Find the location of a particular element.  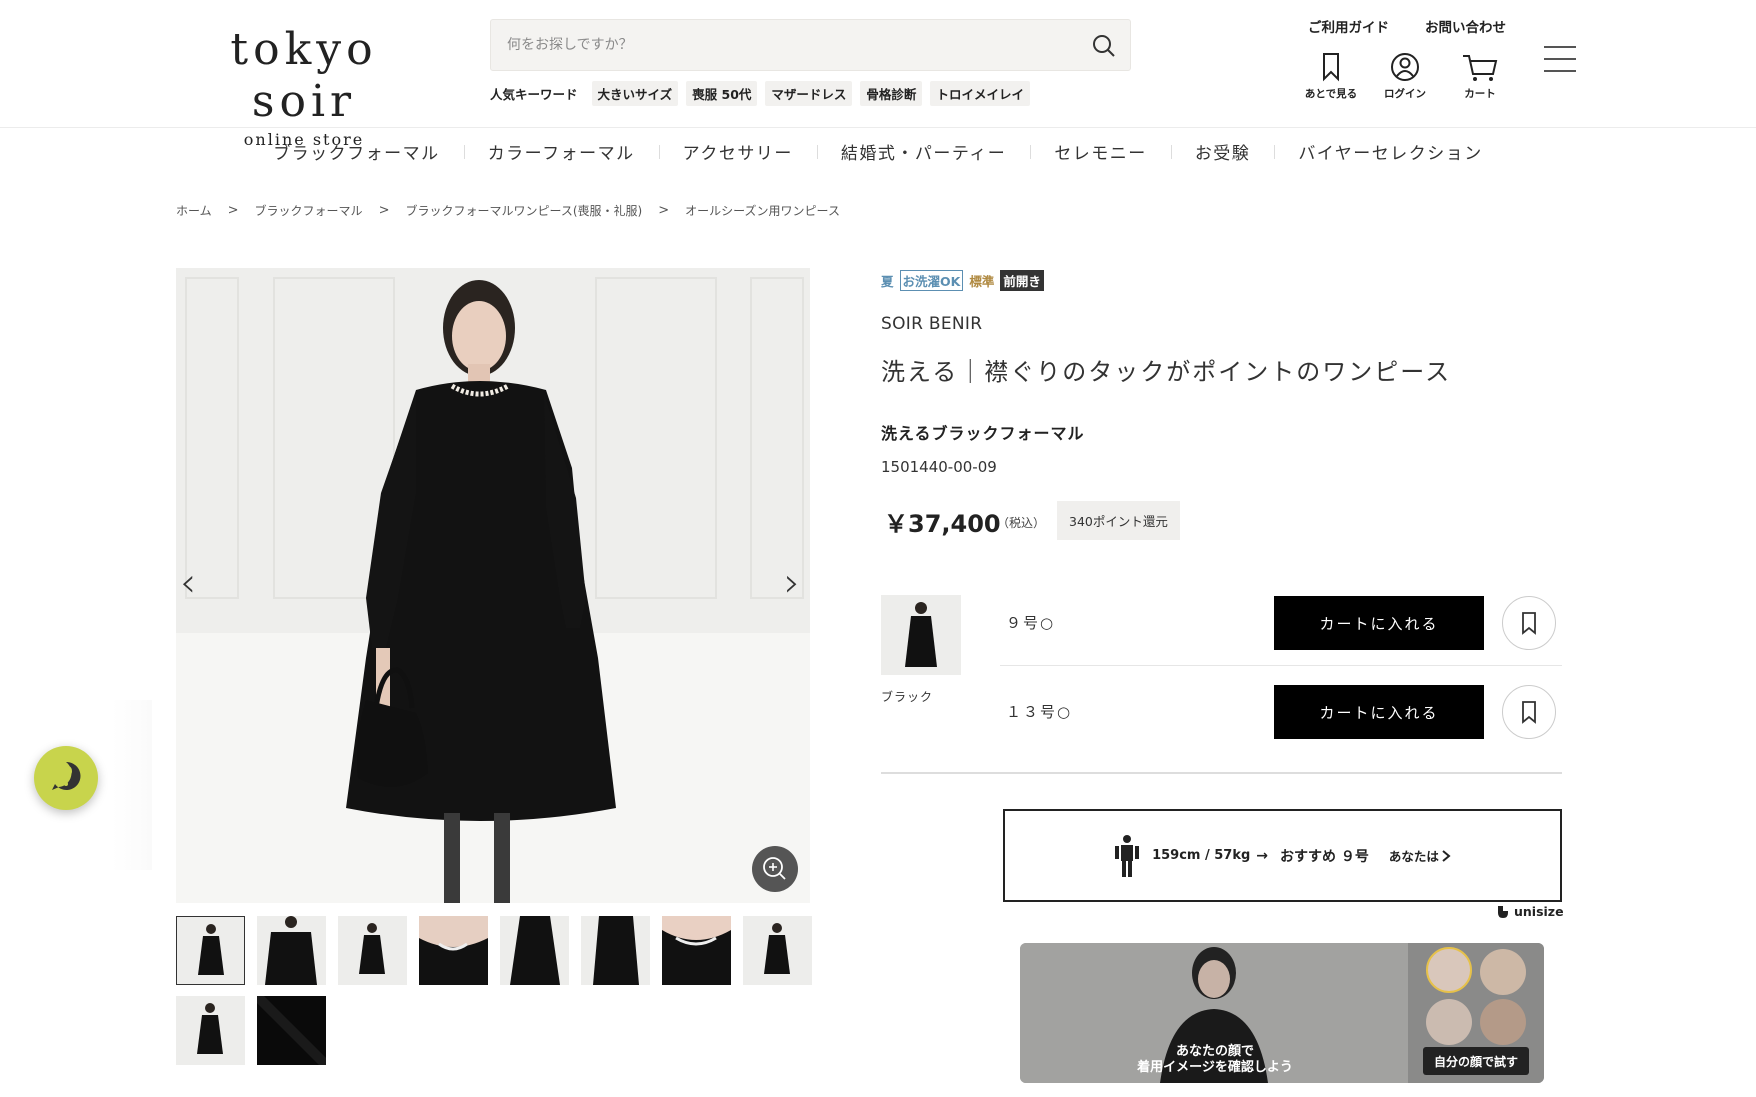

question-icon is located at coordinates (66, 775).